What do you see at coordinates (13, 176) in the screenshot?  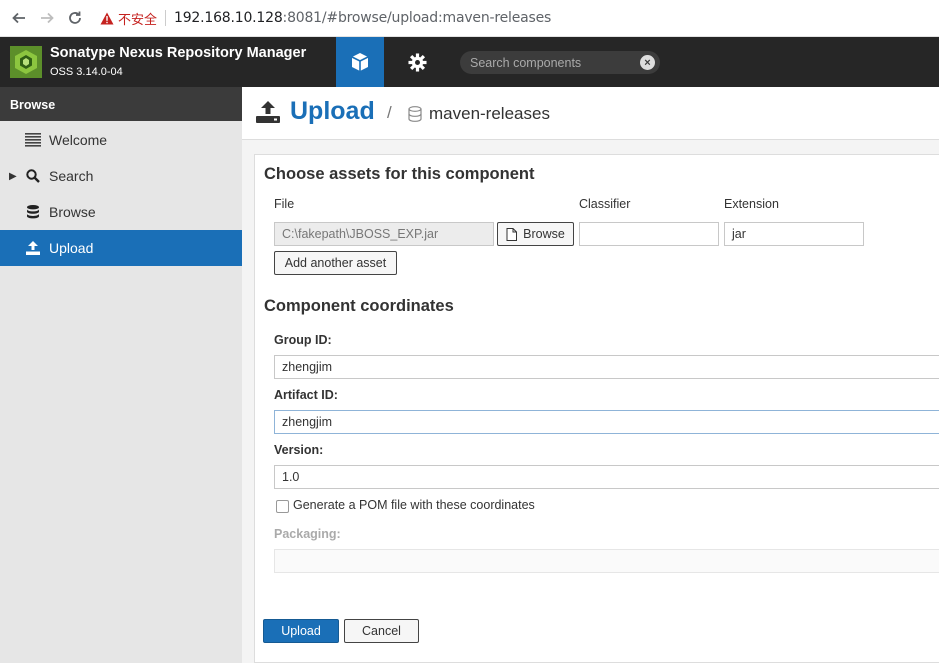 I see `expand-triangle-icon: ▶` at bounding box center [13, 176].